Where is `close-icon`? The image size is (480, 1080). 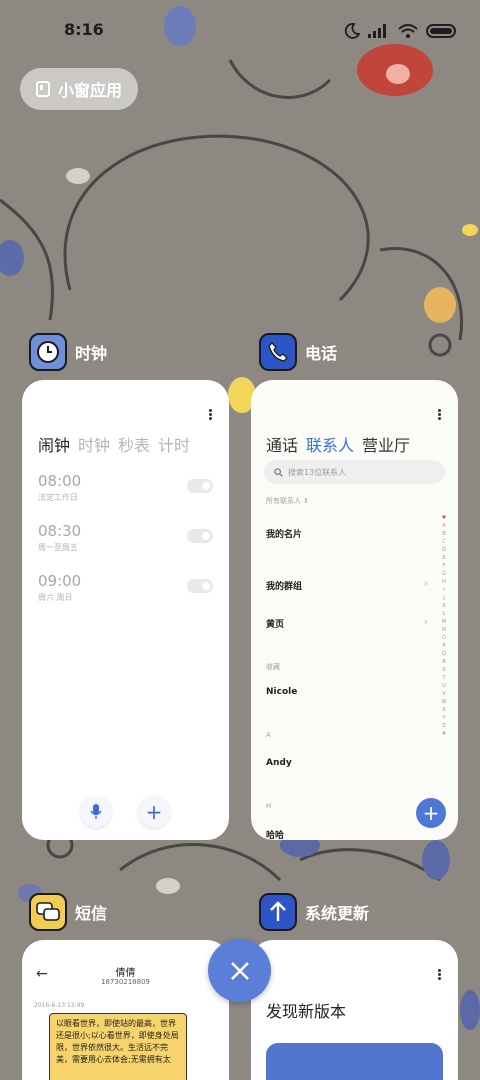
close-icon is located at coordinates (239, 970).